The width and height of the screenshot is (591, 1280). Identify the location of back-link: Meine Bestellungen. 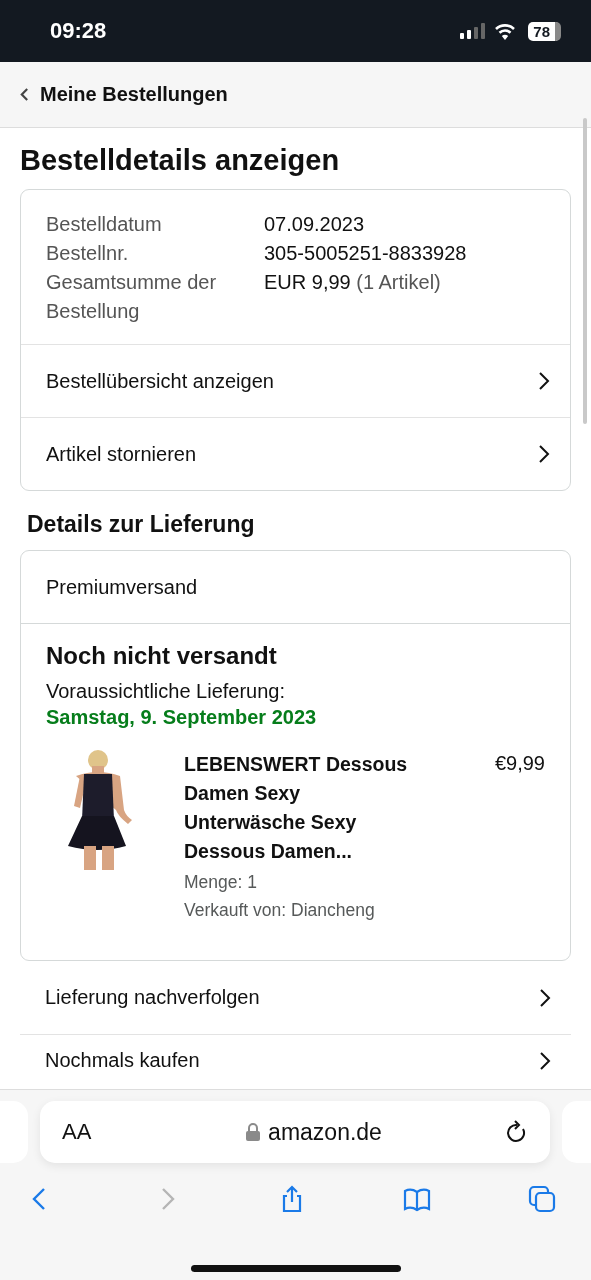
(124, 94).